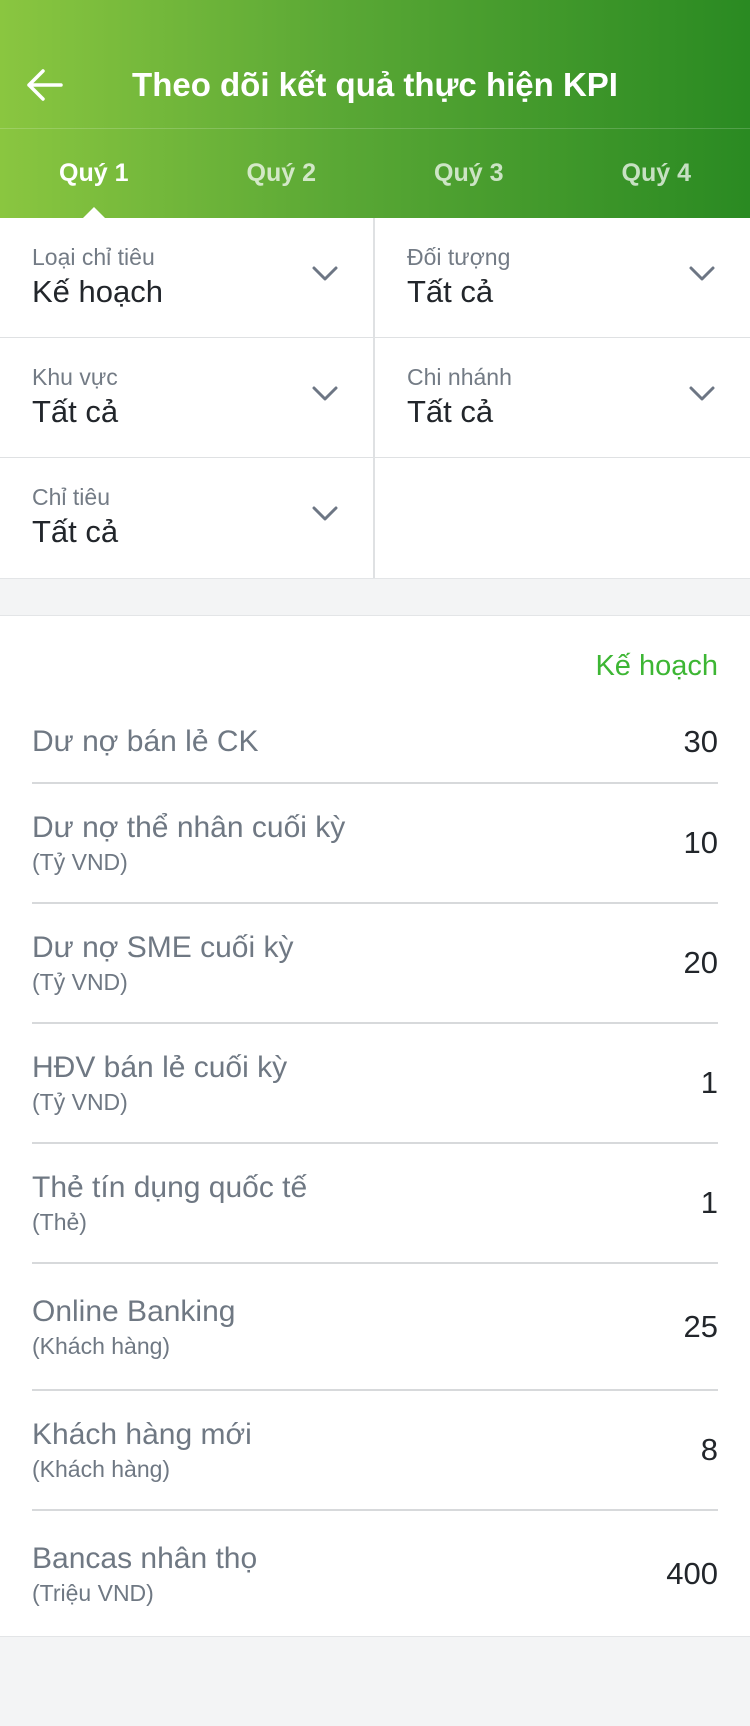 The width and height of the screenshot is (750, 1726). I want to click on row-value: 8, so click(709, 1449).